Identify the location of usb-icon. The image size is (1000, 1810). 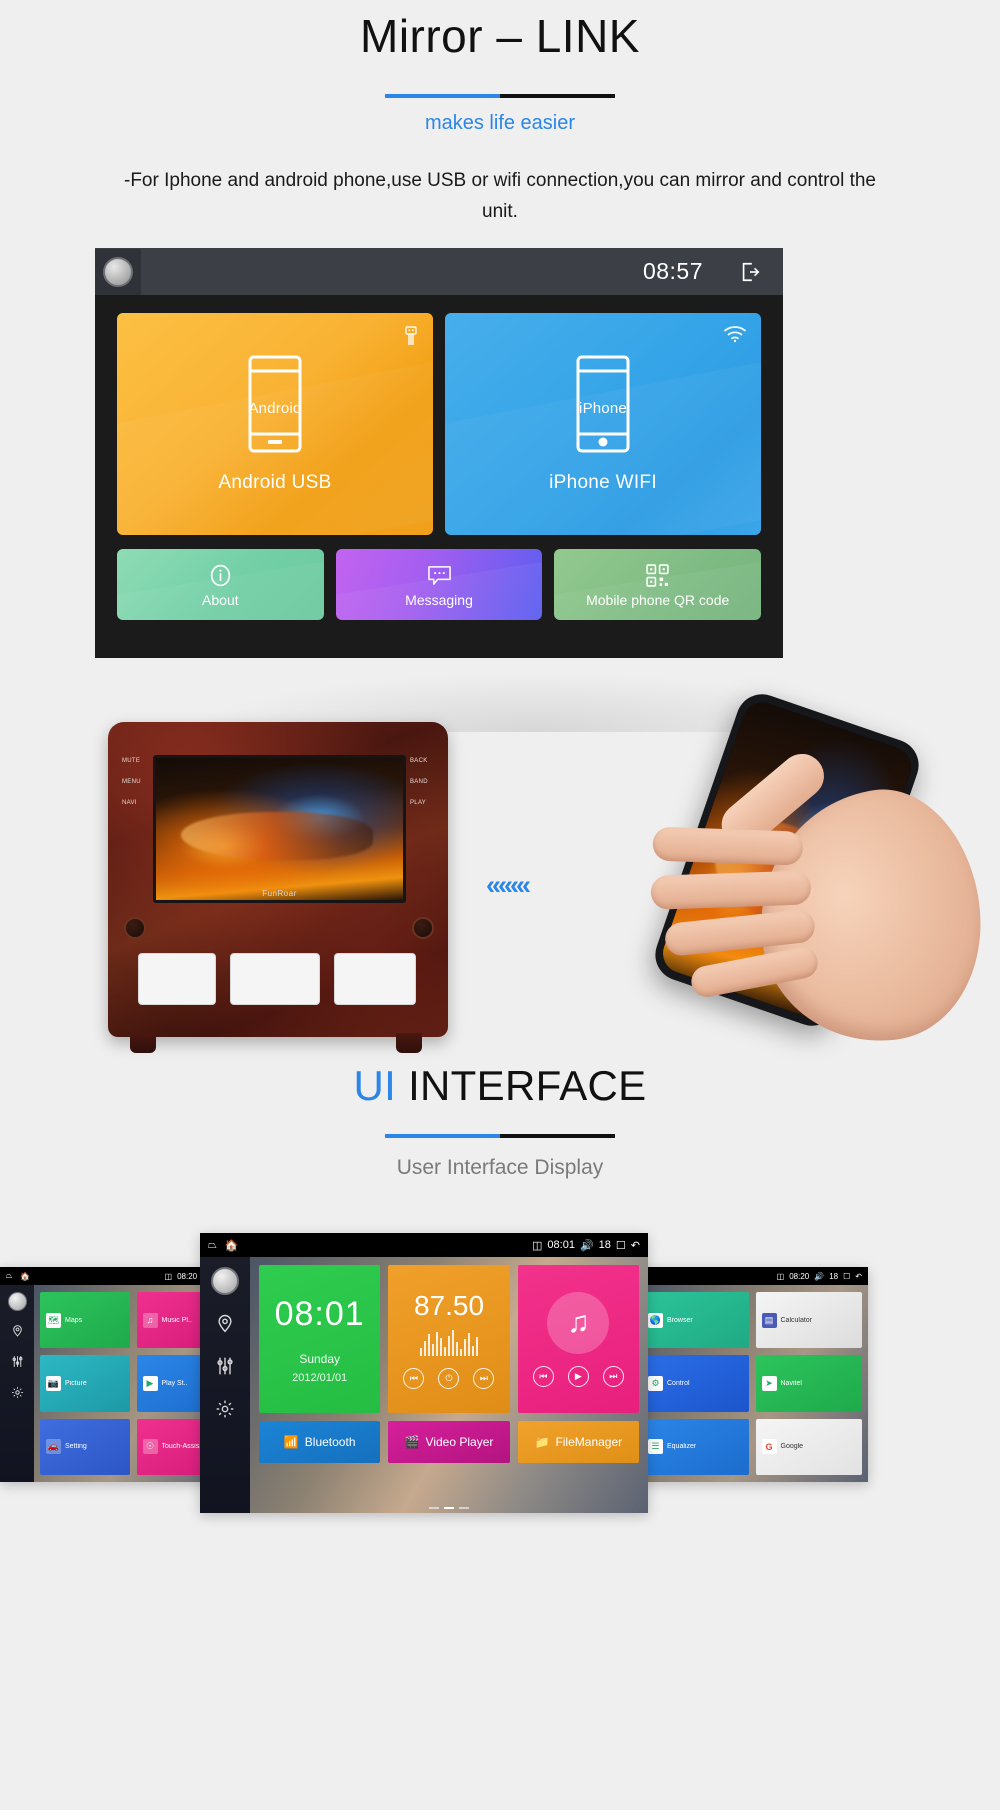
(411, 339).